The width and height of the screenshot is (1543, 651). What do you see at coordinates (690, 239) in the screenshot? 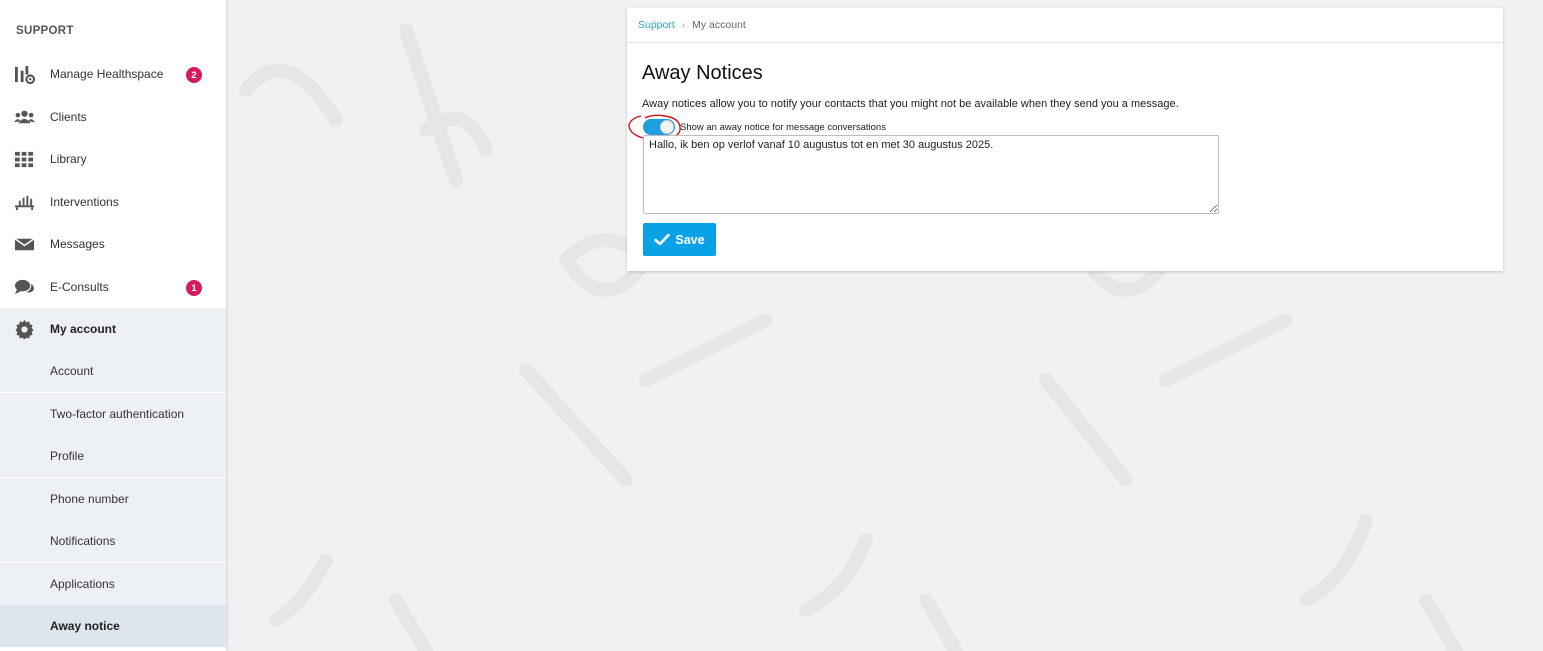
I see `save-button-label: Save` at bounding box center [690, 239].